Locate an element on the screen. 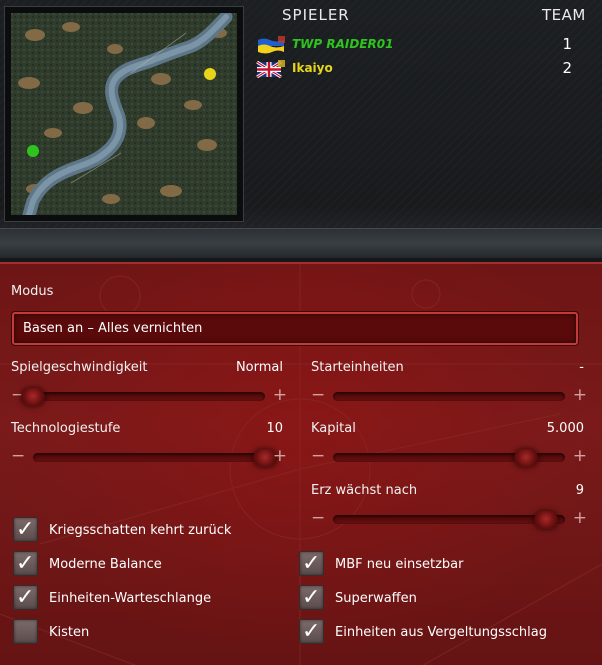 This screenshot has width=602, height=665. modern-balance-label: Moderne Balance is located at coordinates (105, 564).